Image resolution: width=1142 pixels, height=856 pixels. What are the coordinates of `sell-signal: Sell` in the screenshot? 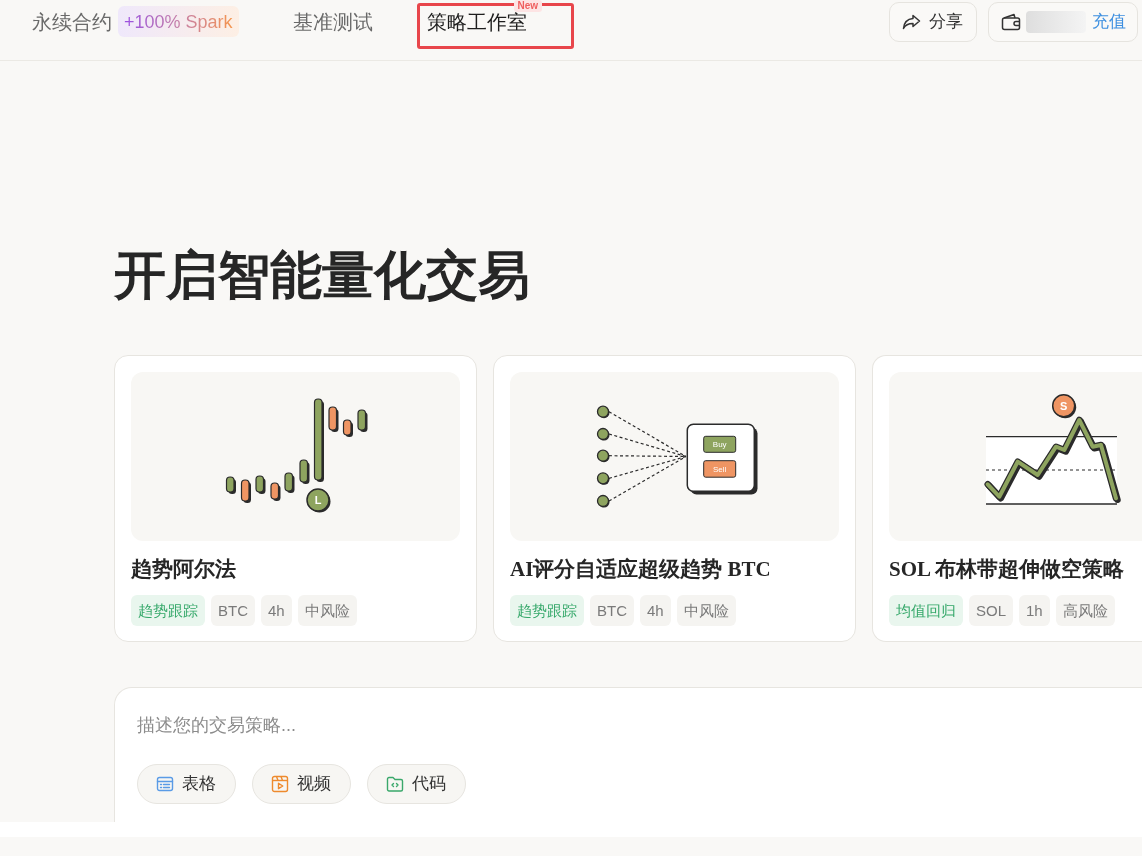 It's located at (720, 469).